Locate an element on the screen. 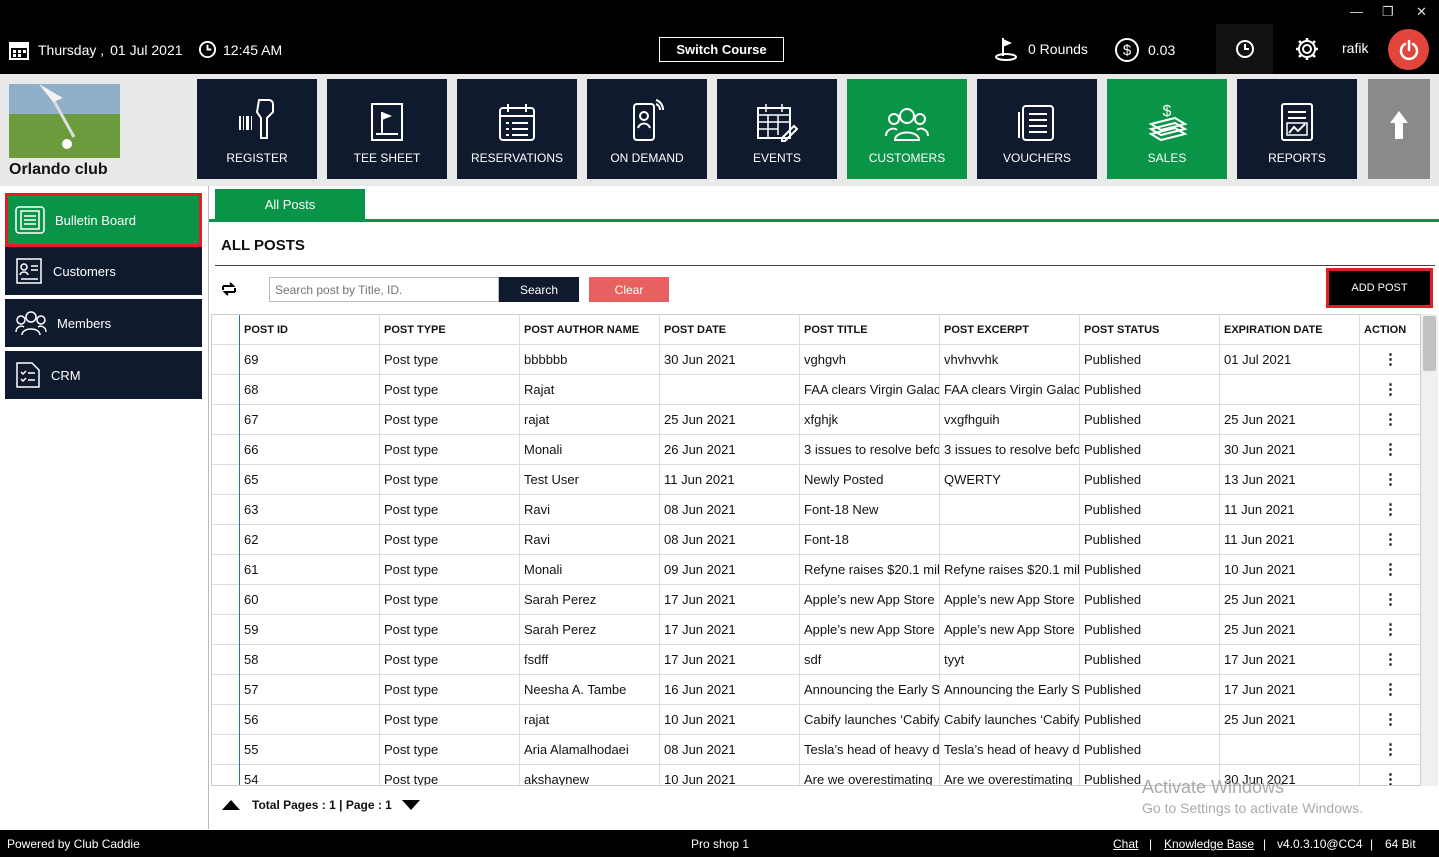 This screenshot has width=1439, height=857. clear-button: Clear is located at coordinates (629, 289).